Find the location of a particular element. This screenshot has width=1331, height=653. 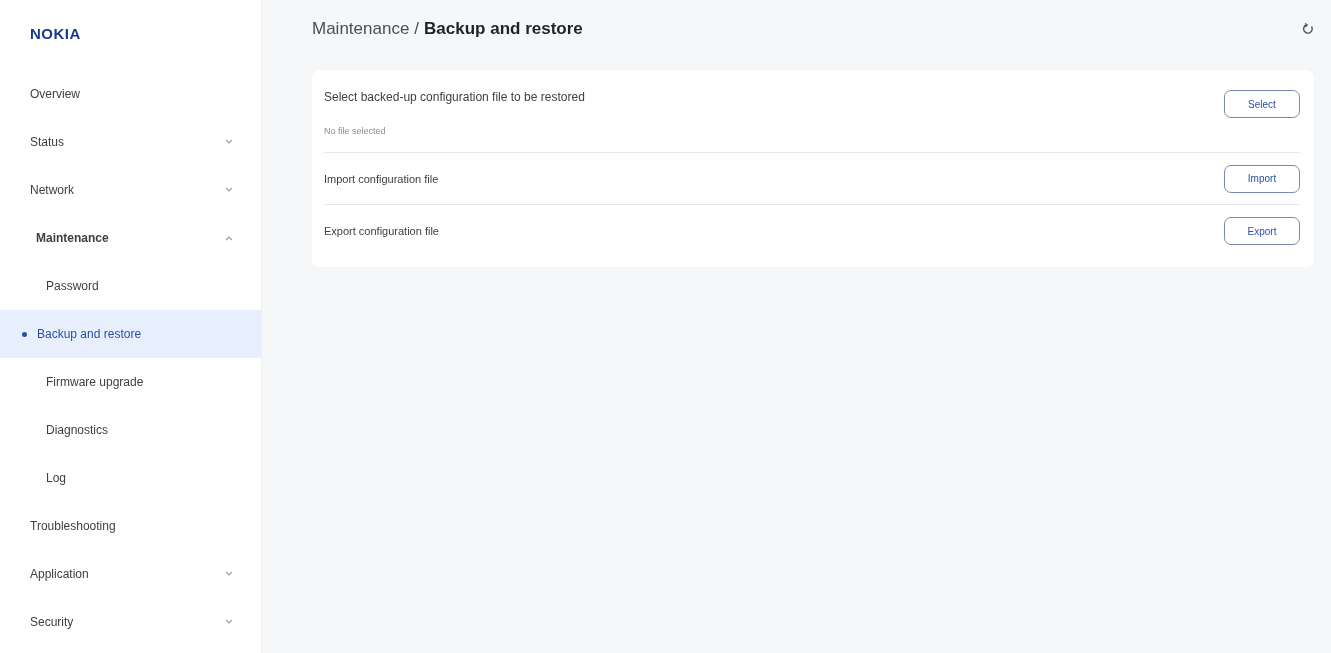

sidebar-item: Password is located at coordinates (130, 286).